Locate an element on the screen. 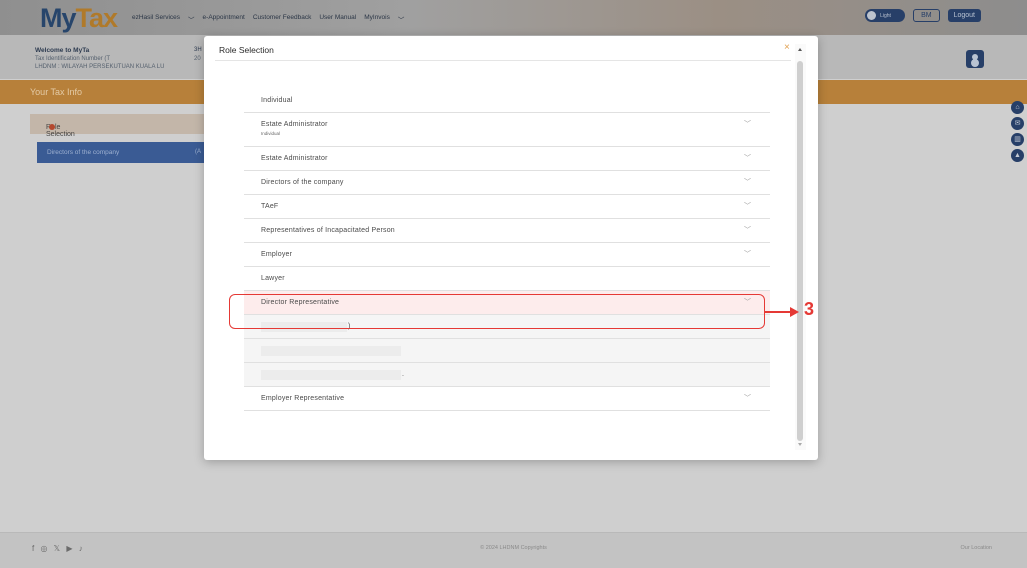 The width and height of the screenshot is (1027, 568). nav-e-appointment: e-Appointment is located at coordinates (224, 19).